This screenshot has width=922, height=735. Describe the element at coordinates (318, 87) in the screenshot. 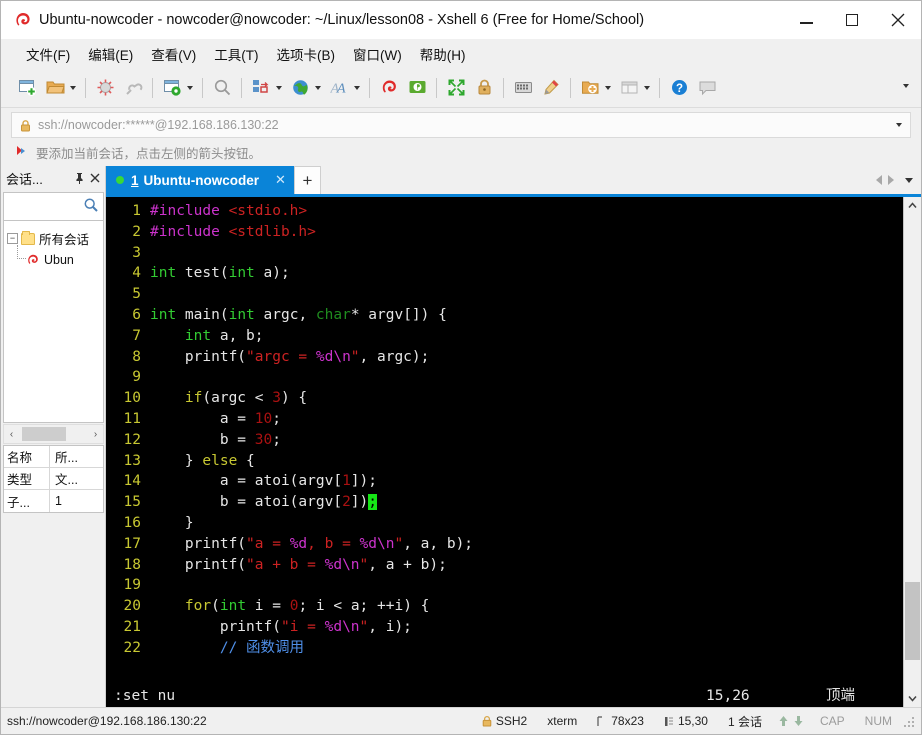

I see `globe-dropdown-caret` at that location.